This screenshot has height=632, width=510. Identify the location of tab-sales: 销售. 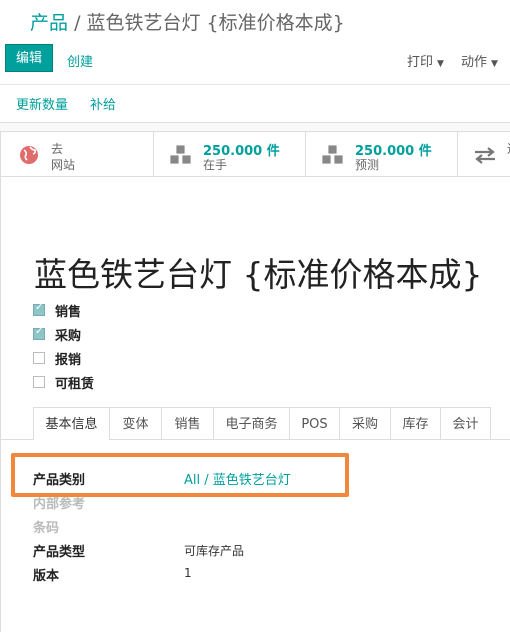
(188, 423).